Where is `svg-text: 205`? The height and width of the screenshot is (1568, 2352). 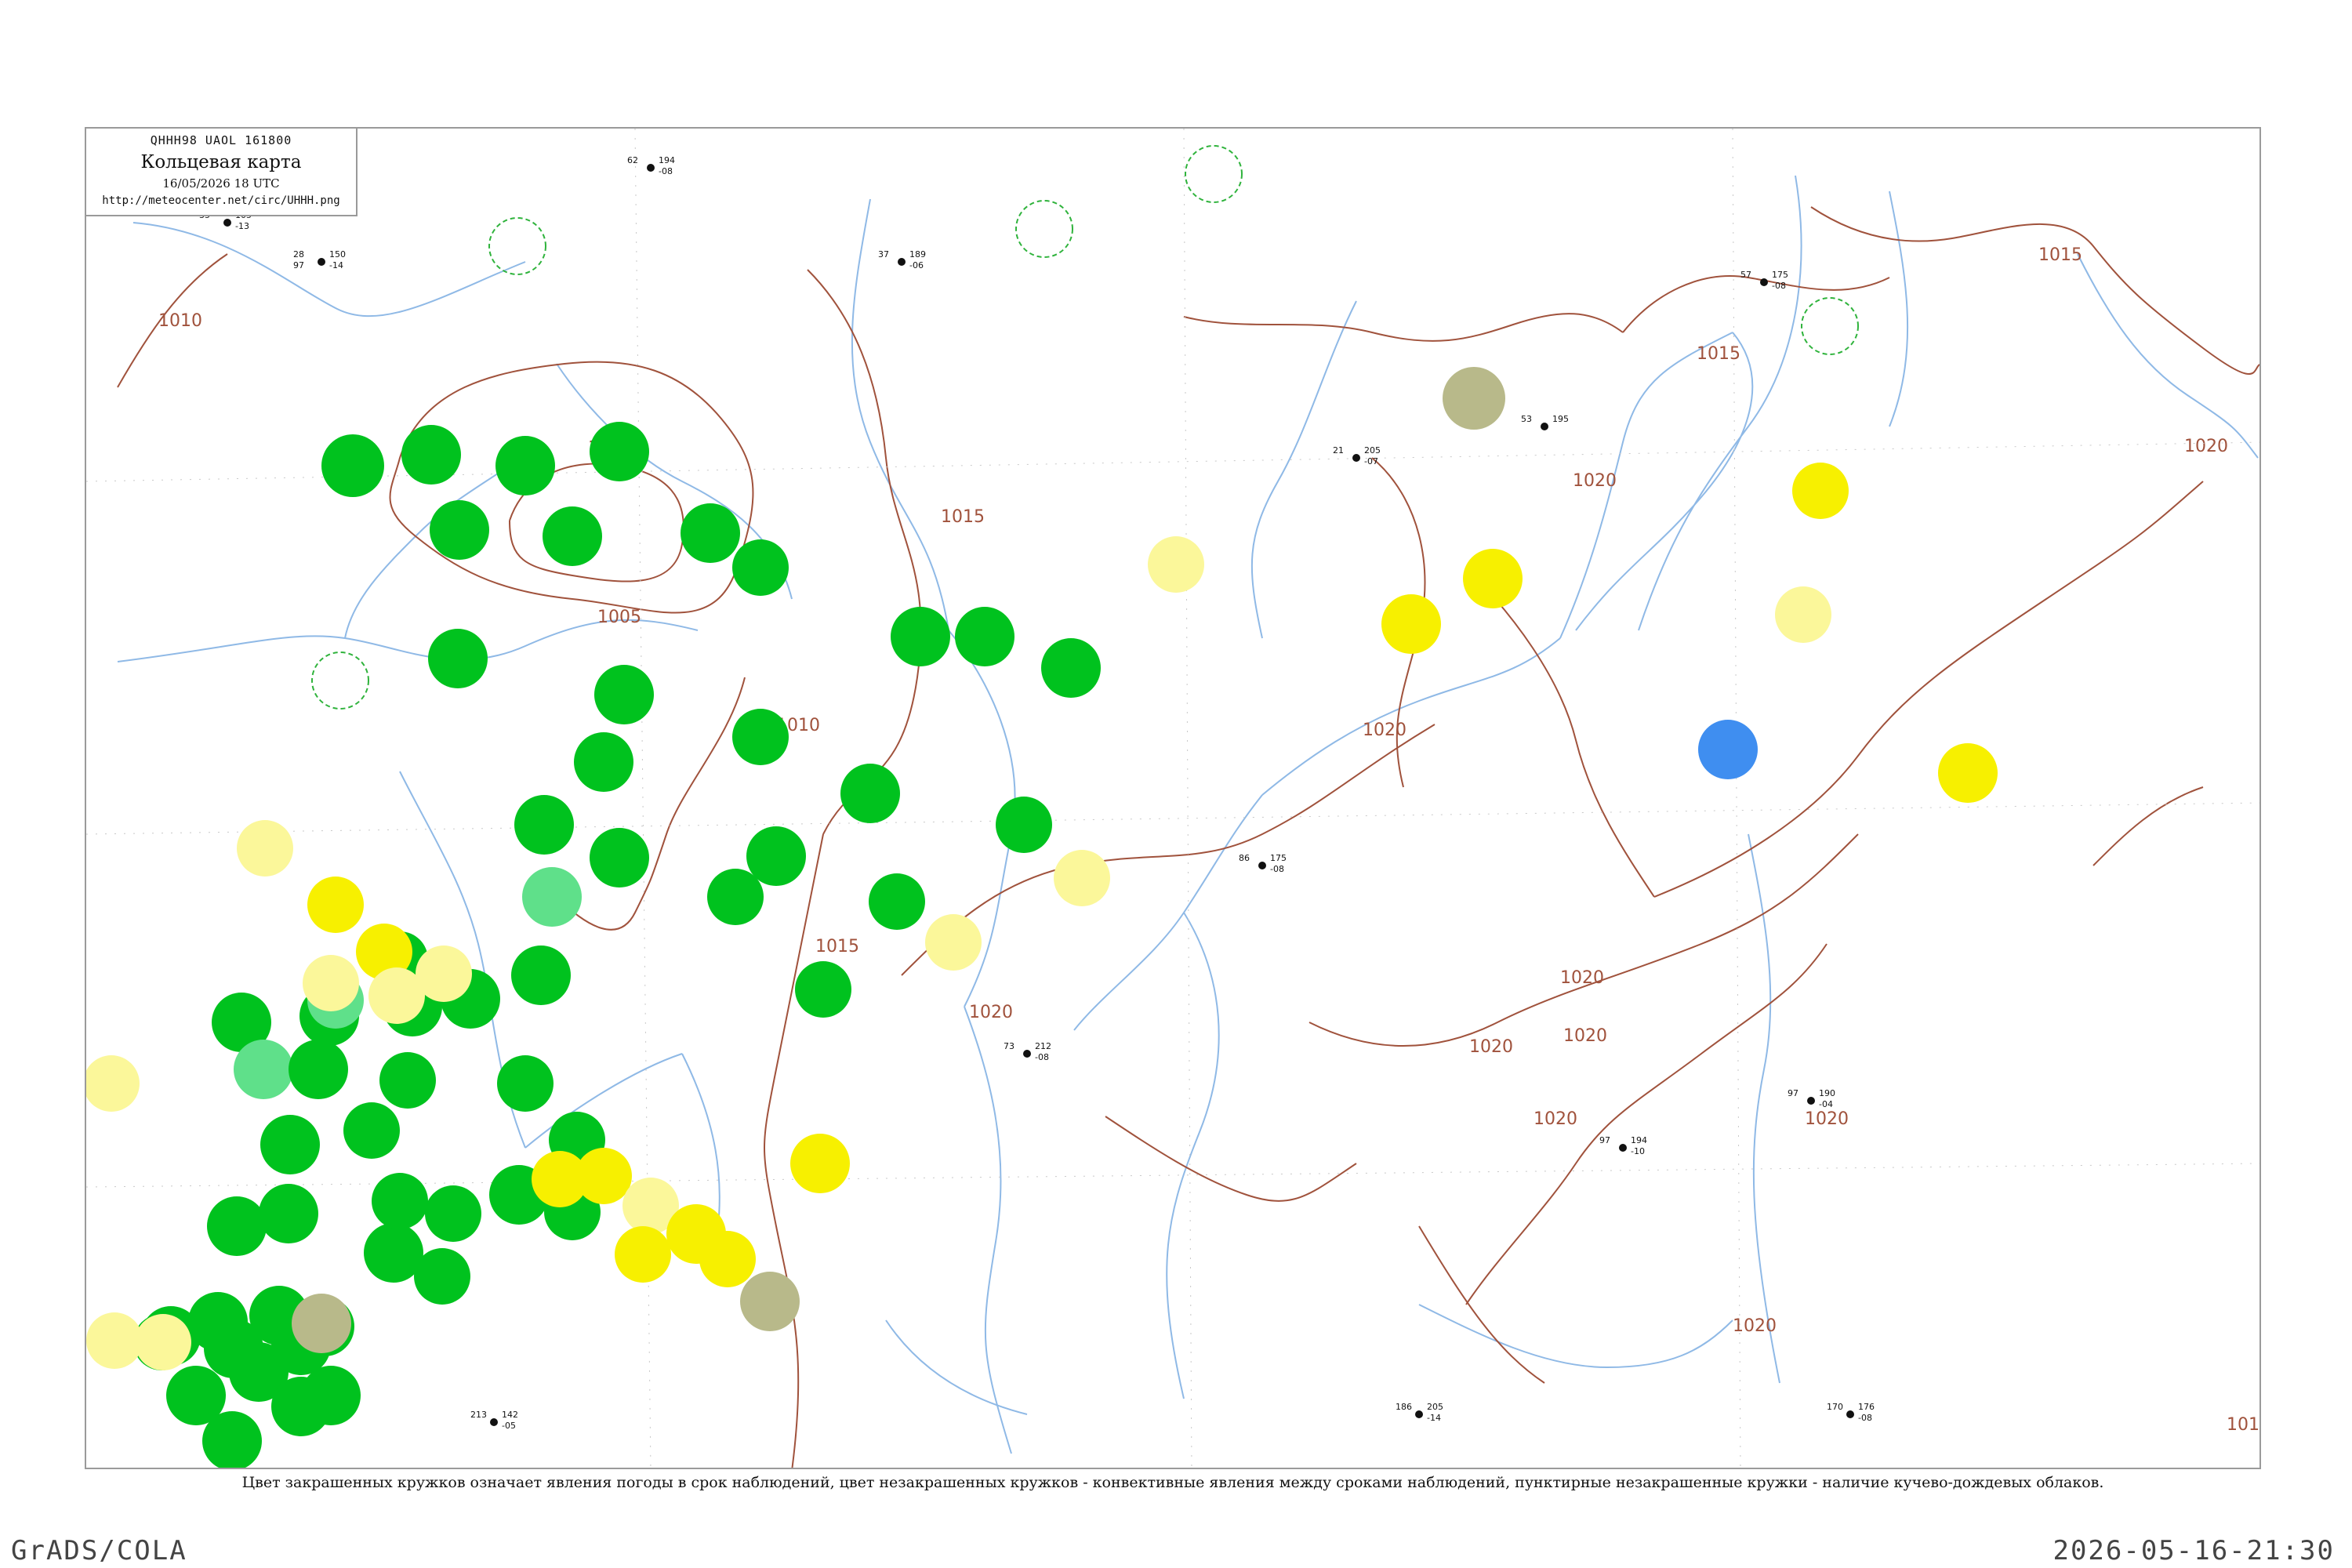
svg-text: 205 is located at coordinates (1435, 1407).